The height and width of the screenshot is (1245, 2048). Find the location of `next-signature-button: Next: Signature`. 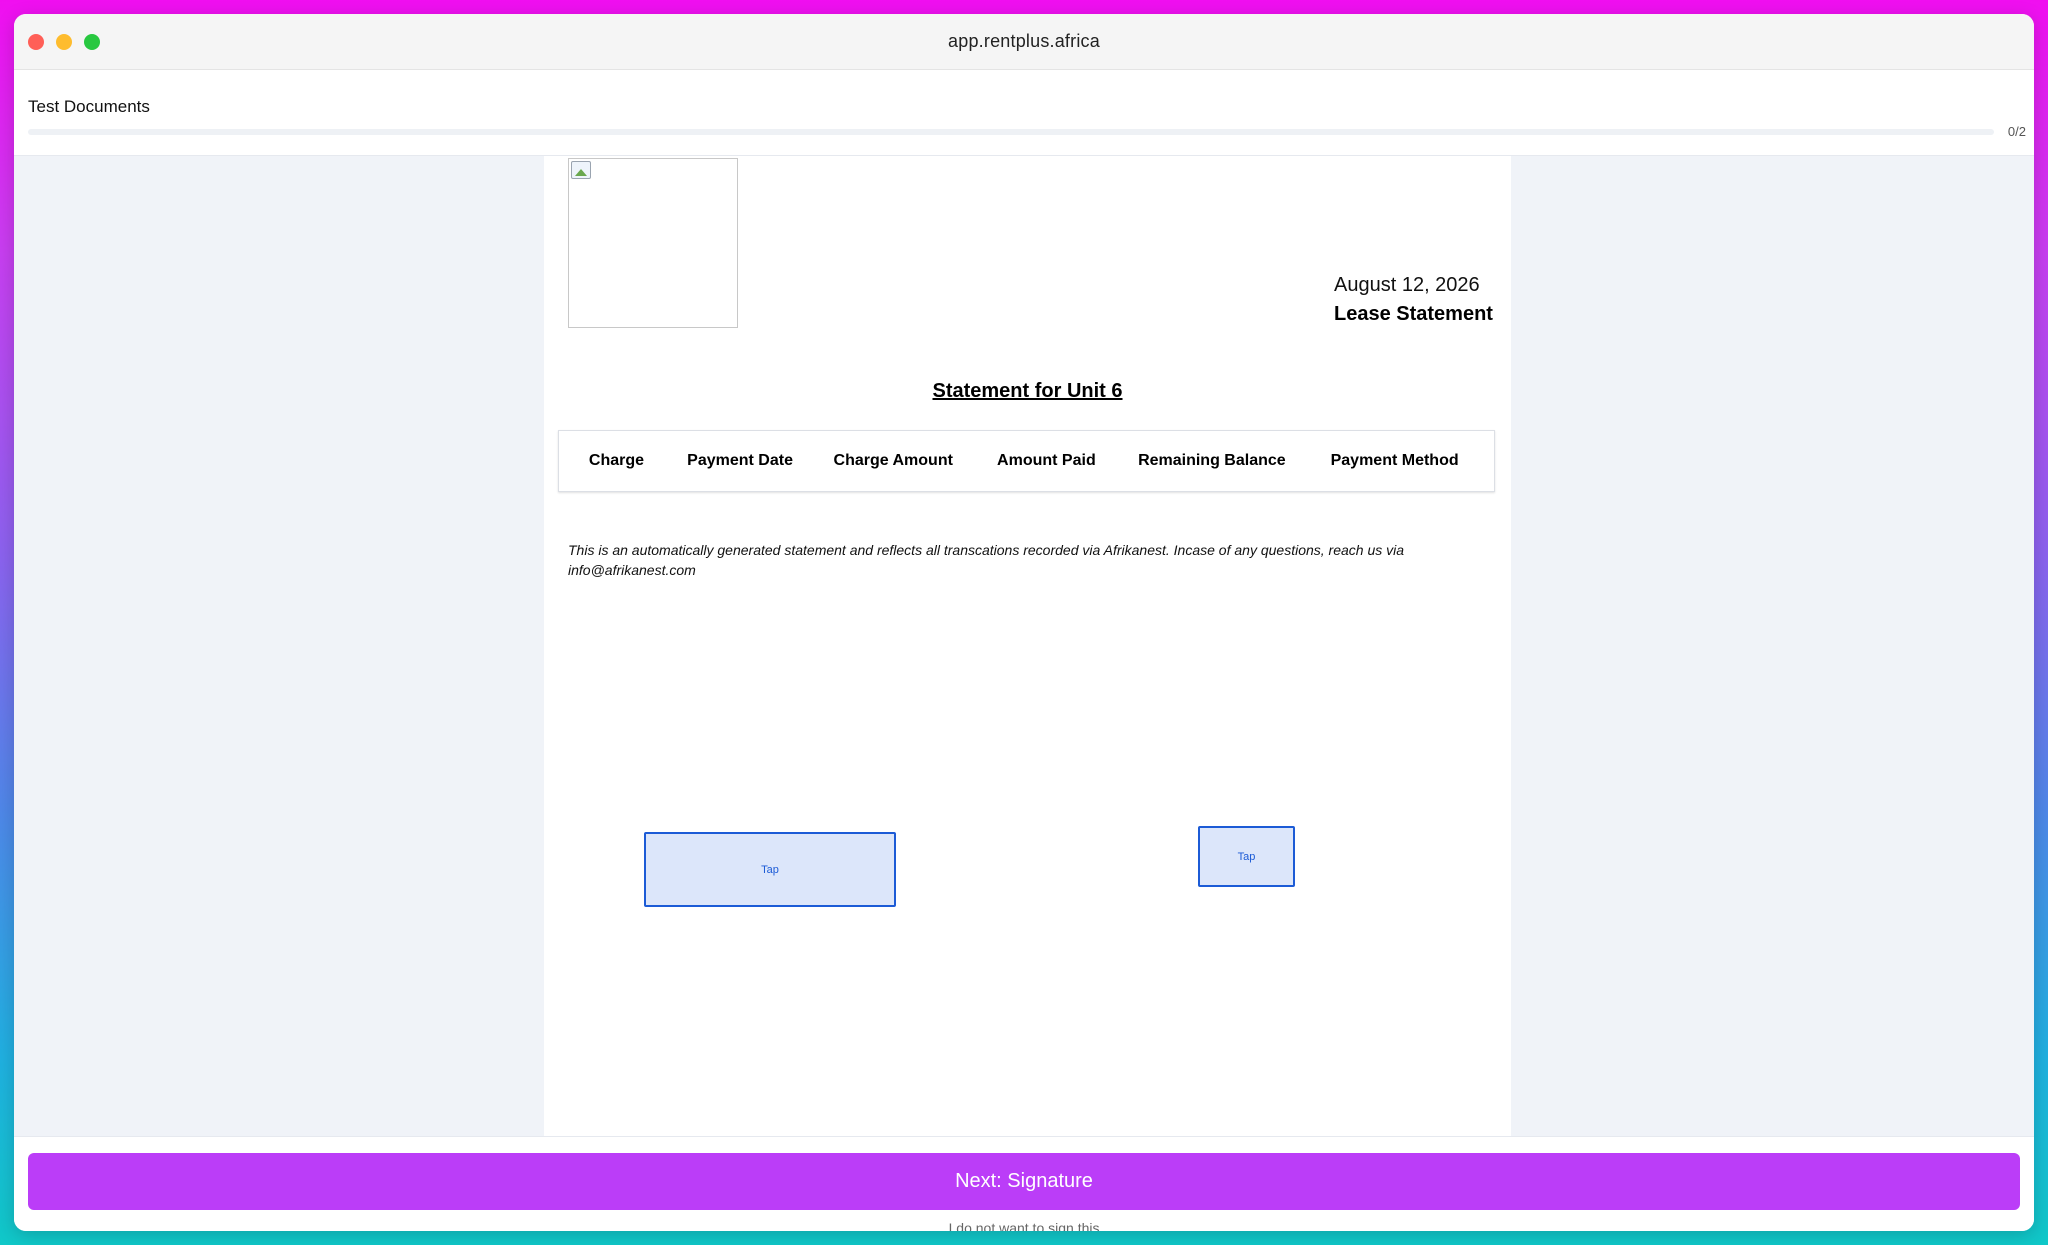

next-signature-button: Next: Signature is located at coordinates (1024, 1181).